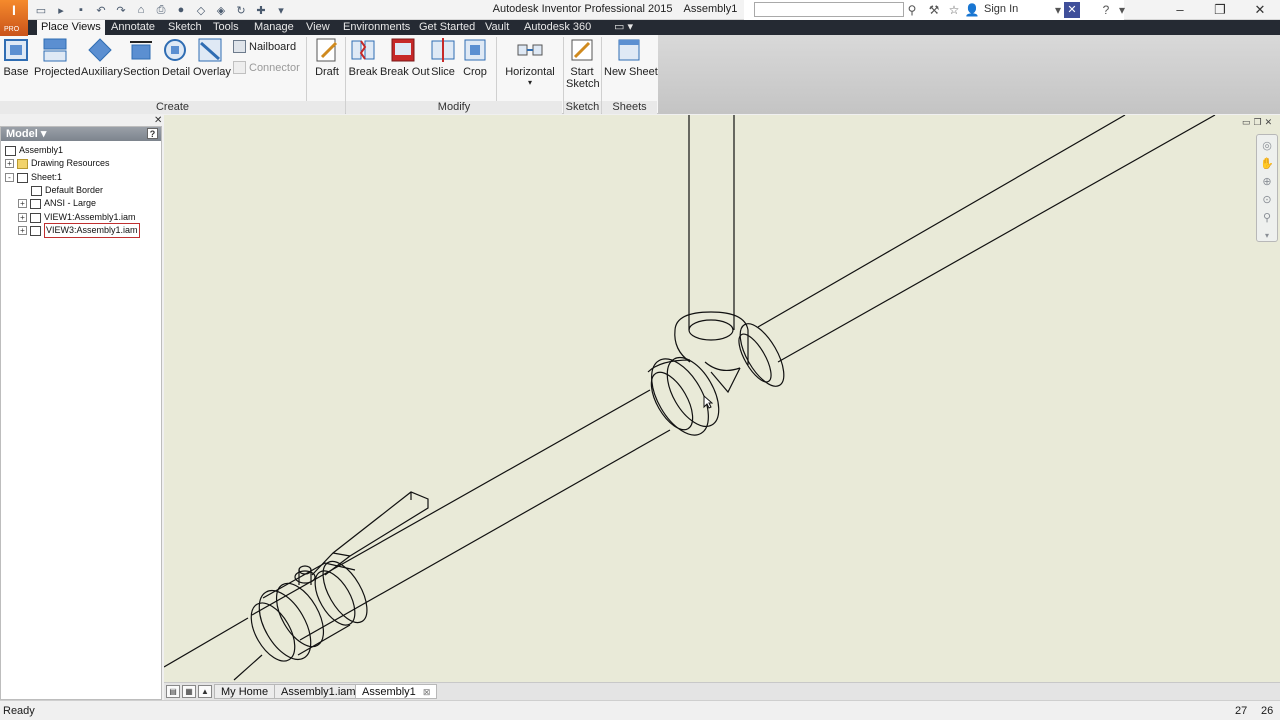 This screenshot has height=720, width=1280. What do you see at coordinates (1267, 164) in the screenshot?
I see `pan-icon: ✋` at bounding box center [1267, 164].